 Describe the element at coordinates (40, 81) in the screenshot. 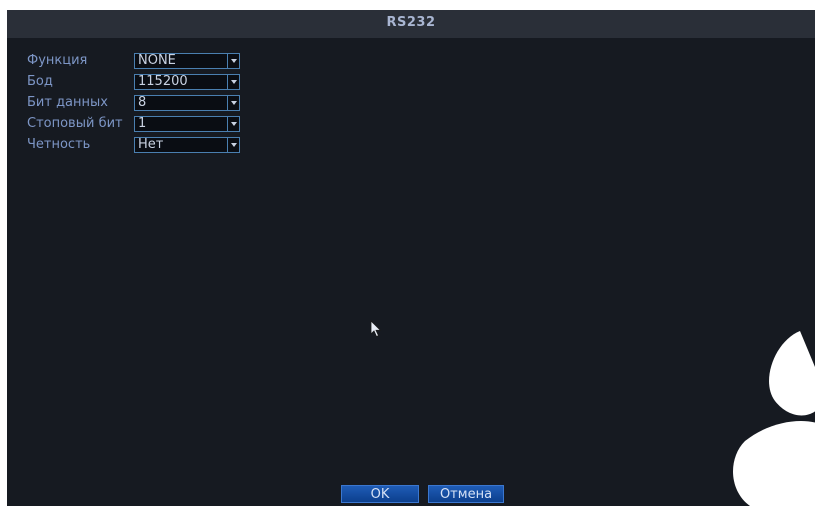

I see `baud-label: Бод` at that location.